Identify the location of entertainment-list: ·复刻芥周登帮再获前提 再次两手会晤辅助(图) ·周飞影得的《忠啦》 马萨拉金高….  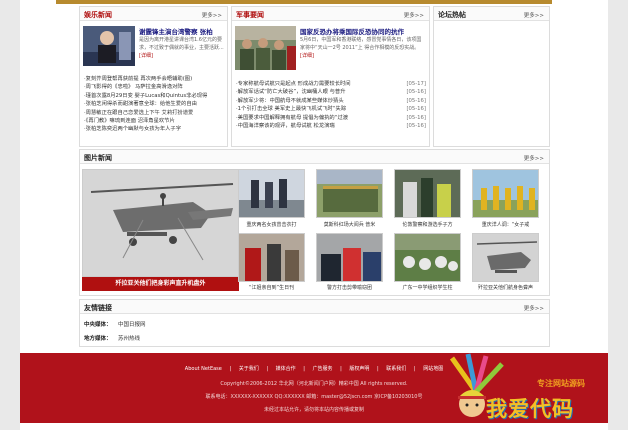
(154, 104).